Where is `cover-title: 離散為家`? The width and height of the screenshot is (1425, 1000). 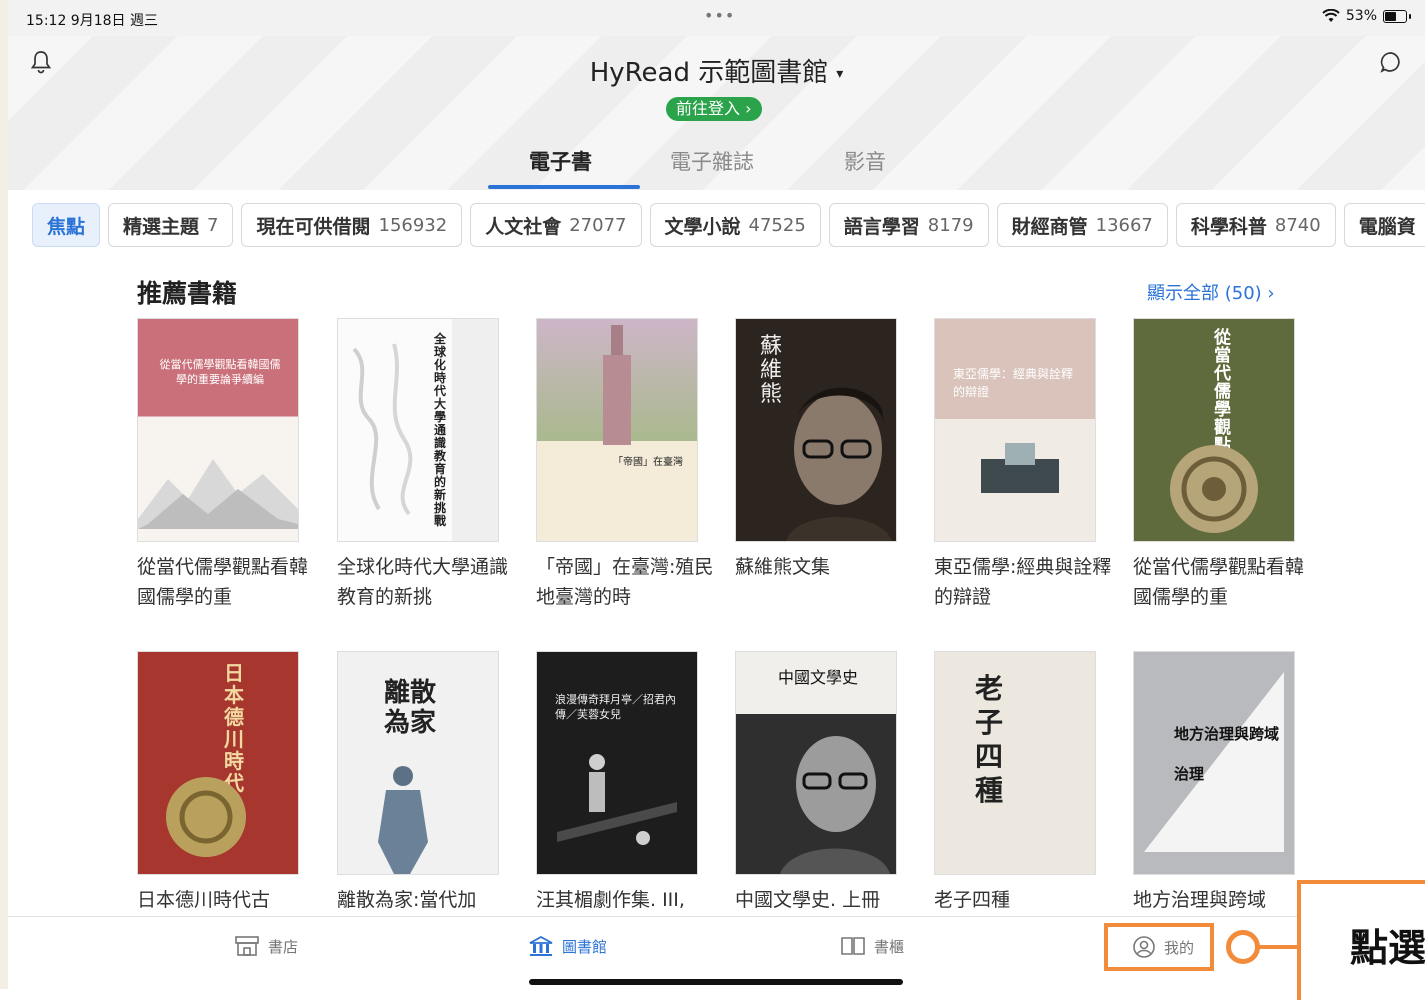 cover-title: 離散為家 is located at coordinates (410, 708).